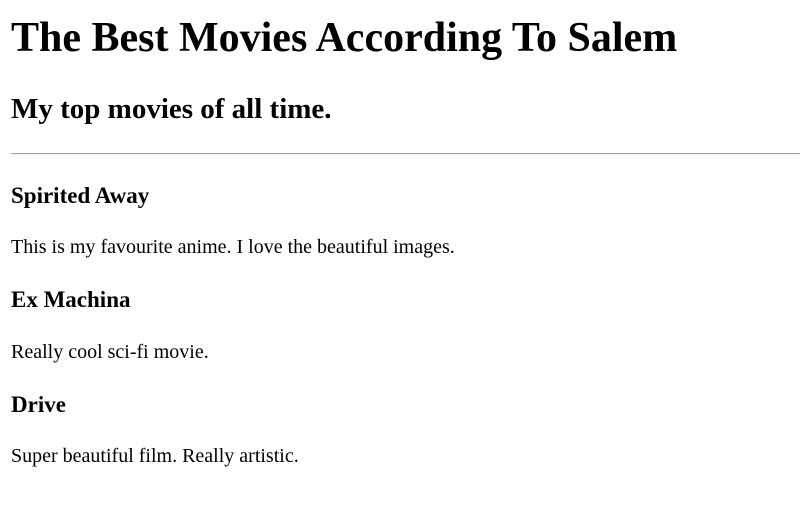 This screenshot has width=800, height=524. What do you see at coordinates (110, 352) in the screenshot?
I see `movie-description-ex-machina: Really cool sci-fi movie.` at bounding box center [110, 352].